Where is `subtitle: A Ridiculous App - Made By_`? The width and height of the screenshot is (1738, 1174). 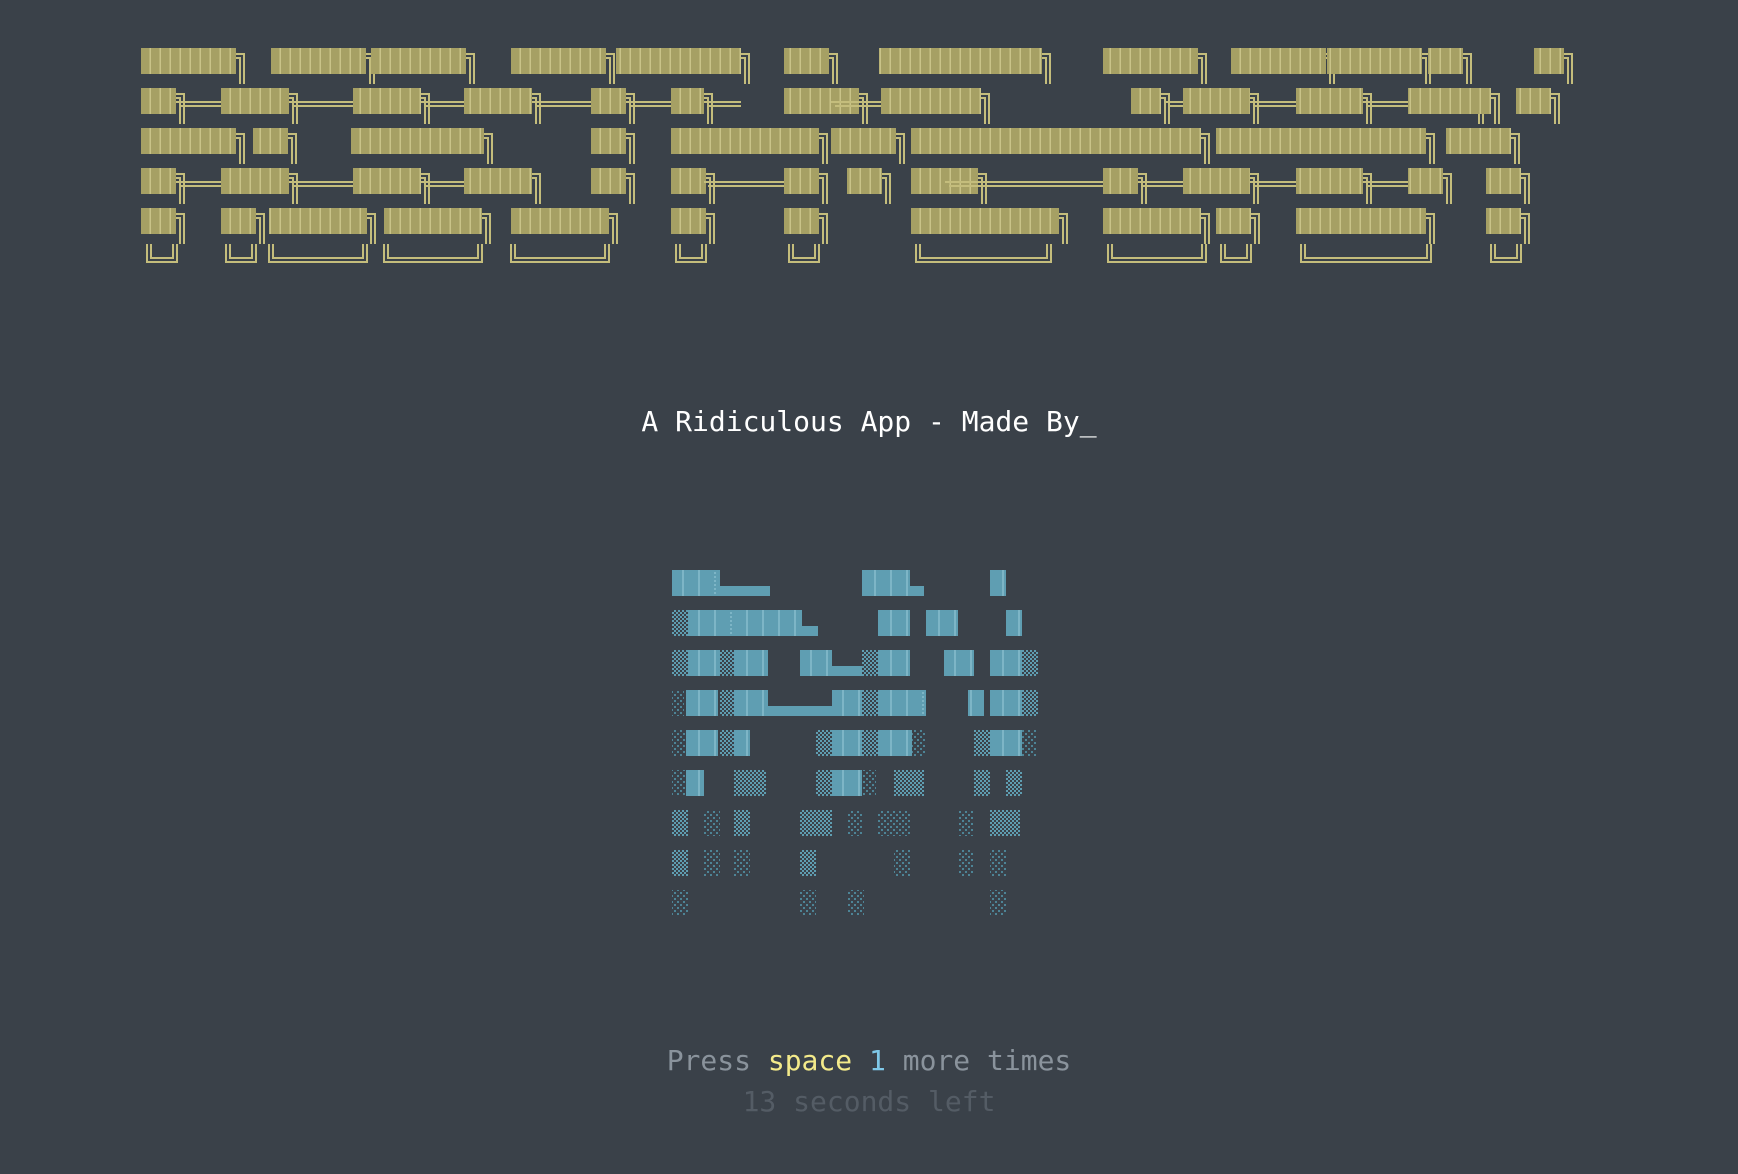 subtitle: A Ridiculous App - Made By_ is located at coordinates (869, 422).